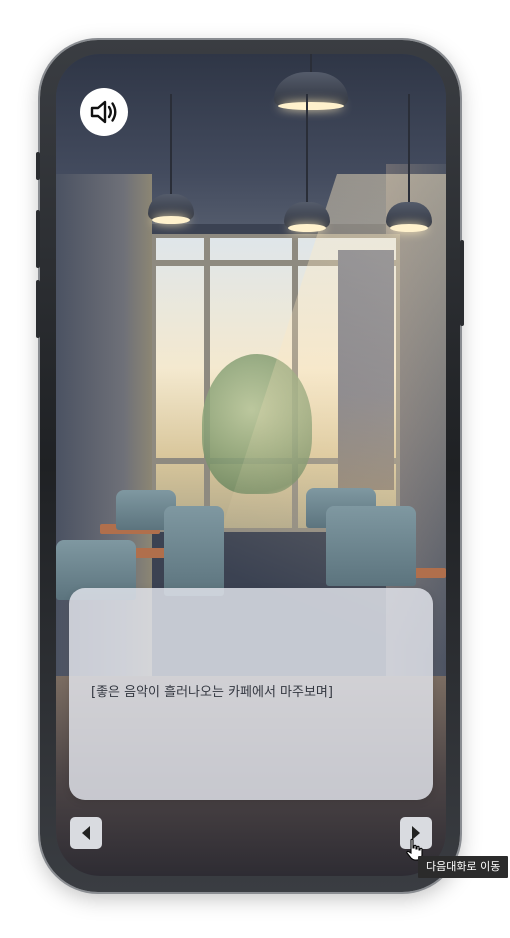 The width and height of the screenshot is (510, 938). Describe the element at coordinates (38, 166) in the screenshot. I see `phone-side-button` at that location.